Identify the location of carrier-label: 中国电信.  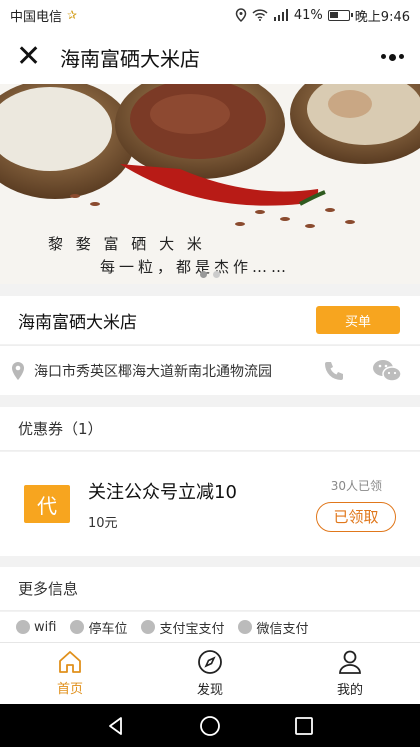
(36, 17).